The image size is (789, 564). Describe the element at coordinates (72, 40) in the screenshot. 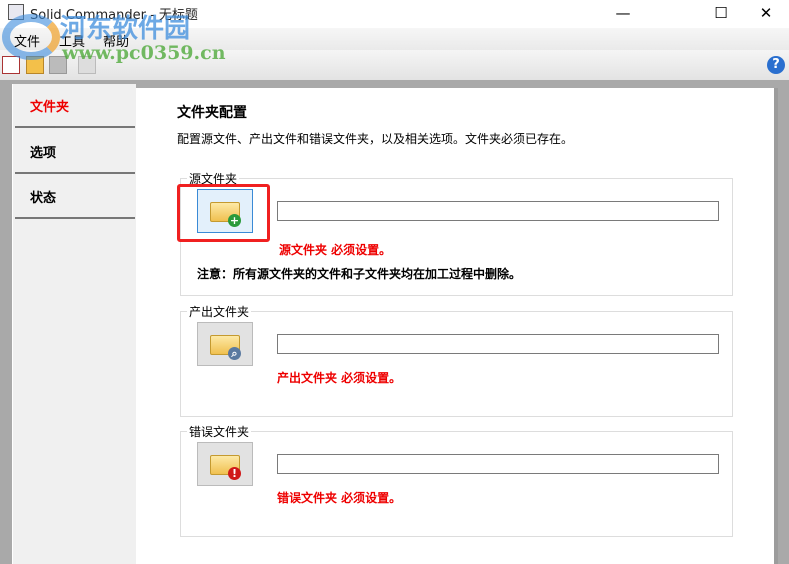

I see `menu-tools: 工具` at that location.